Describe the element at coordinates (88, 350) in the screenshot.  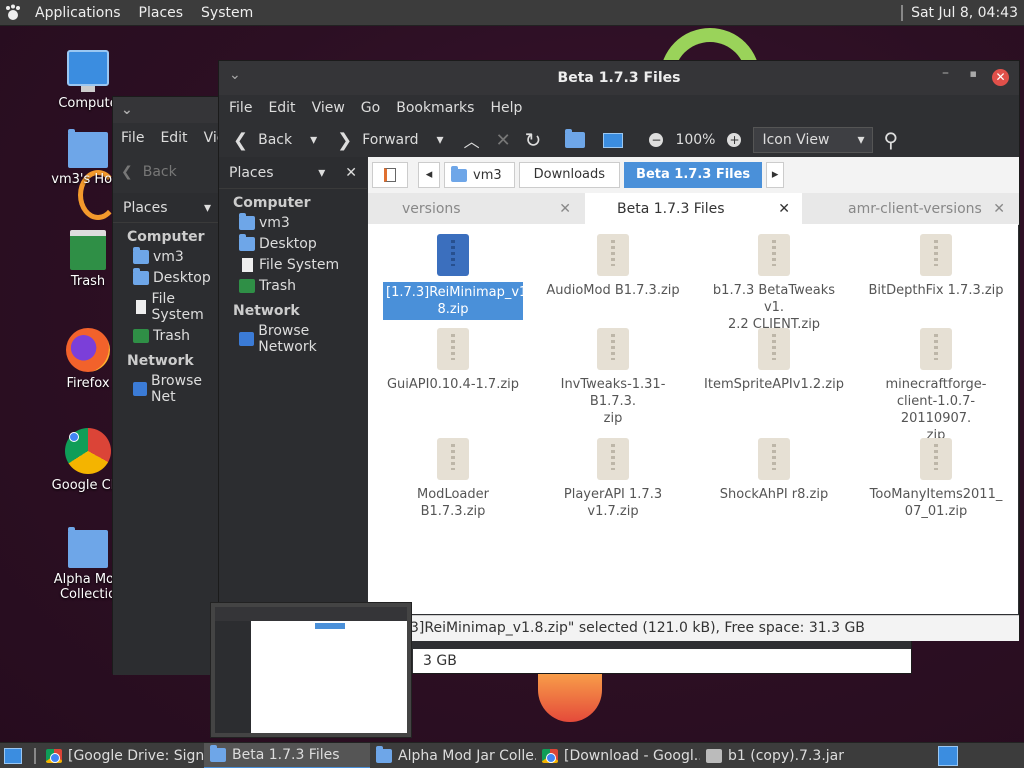
I see `firefox-icon` at that location.